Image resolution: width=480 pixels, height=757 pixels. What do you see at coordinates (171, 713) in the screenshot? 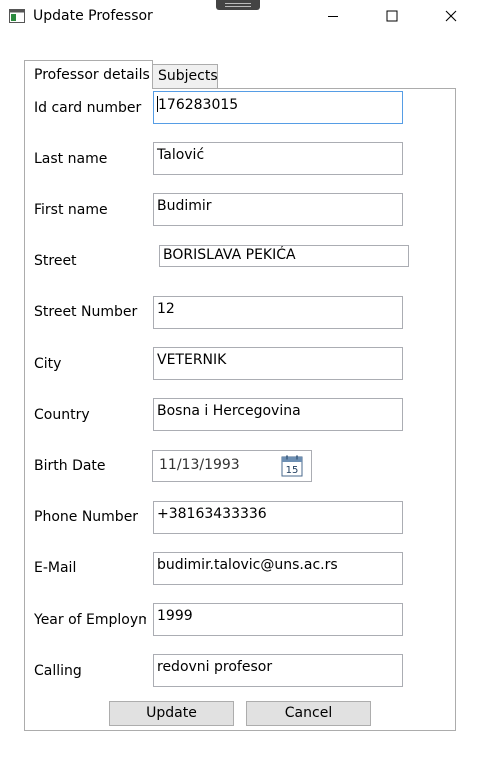
I see `update-button: Update` at bounding box center [171, 713].